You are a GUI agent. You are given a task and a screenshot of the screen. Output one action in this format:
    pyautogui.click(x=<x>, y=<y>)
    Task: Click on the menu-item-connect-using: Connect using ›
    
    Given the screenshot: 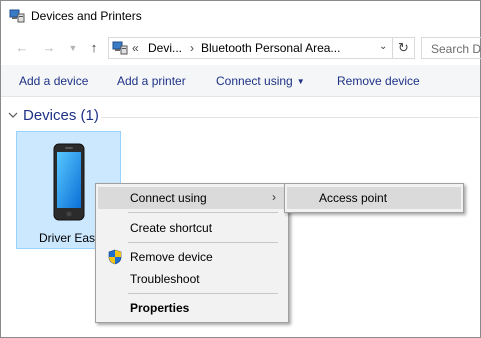 What is the action you would take?
    pyautogui.click(x=192, y=198)
    